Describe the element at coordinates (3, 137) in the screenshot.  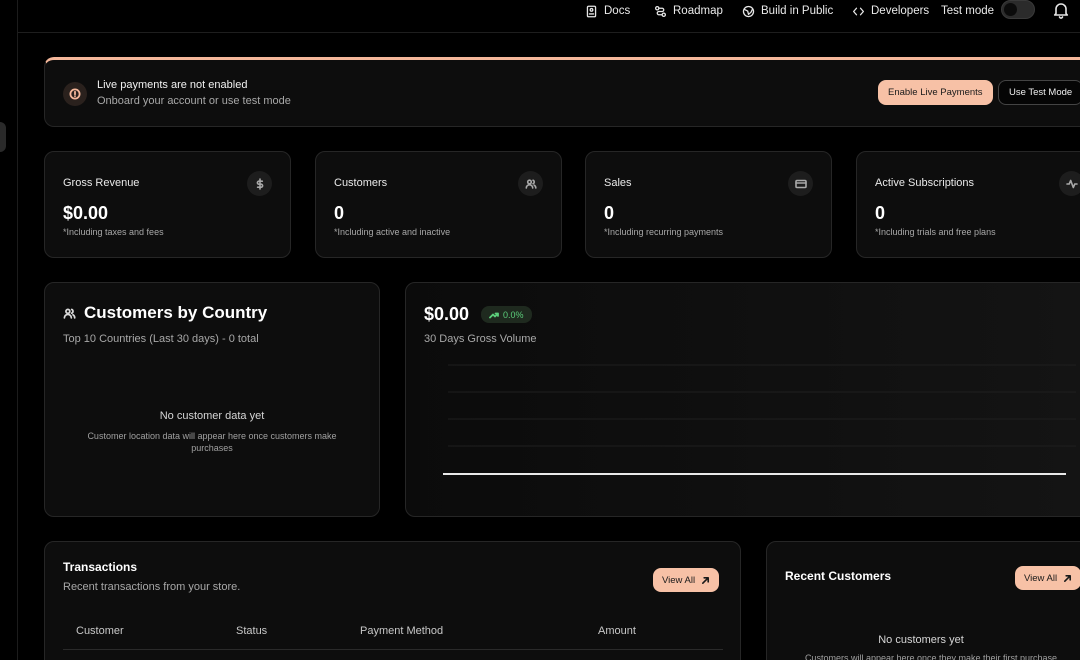
I see `sidebar-collapse-handle` at that location.